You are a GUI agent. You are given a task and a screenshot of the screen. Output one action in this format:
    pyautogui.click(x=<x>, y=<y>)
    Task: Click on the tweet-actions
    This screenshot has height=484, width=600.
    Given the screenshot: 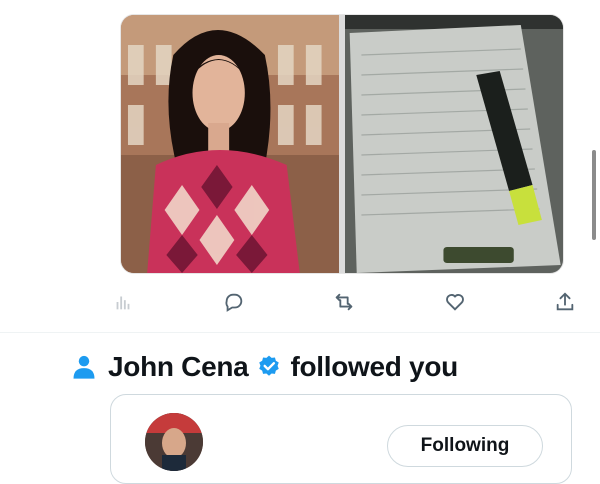 What is the action you would take?
    pyautogui.click(x=344, y=302)
    